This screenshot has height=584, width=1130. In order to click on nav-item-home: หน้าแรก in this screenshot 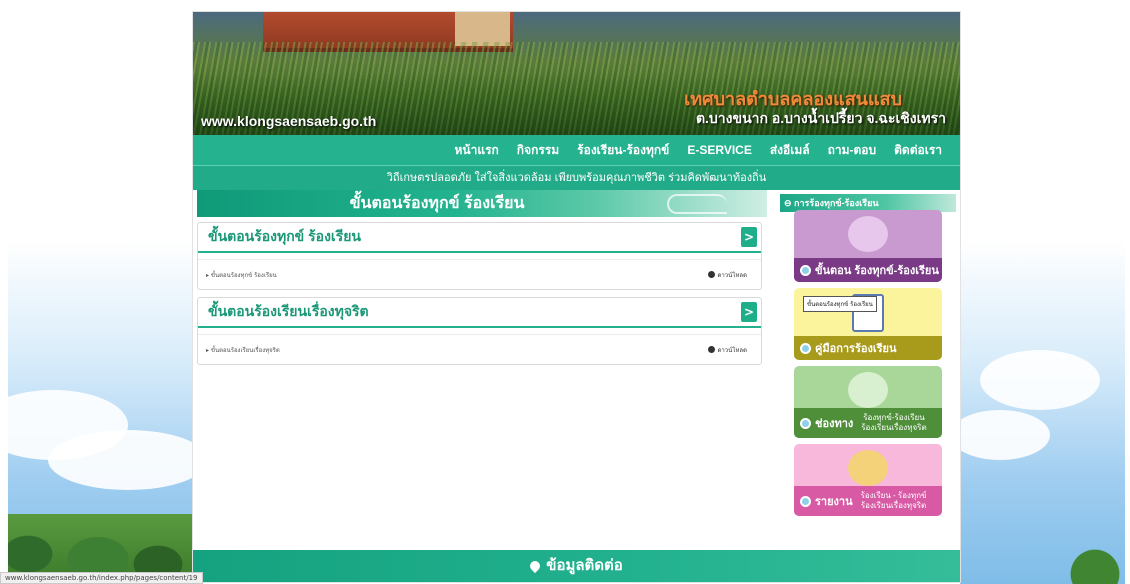, I will do `click(477, 150)`.